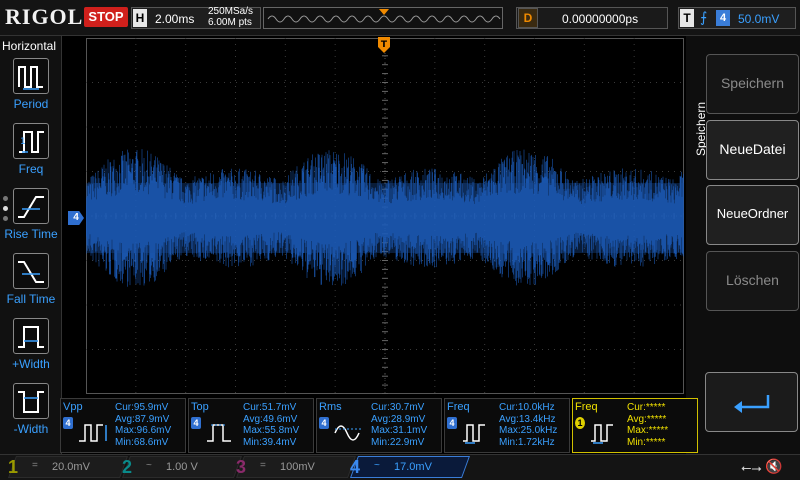 The width and height of the screenshot is (800, 480). I want to click on channel-number: 4, so click(355, 467).